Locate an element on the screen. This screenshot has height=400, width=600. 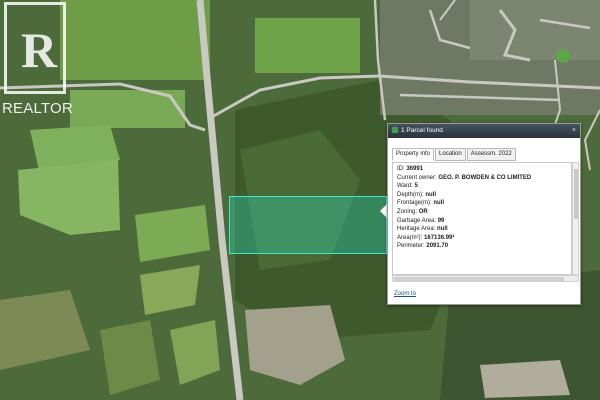
info-row-frontage: Frontage(m): null is located at coordinates (421, 203).